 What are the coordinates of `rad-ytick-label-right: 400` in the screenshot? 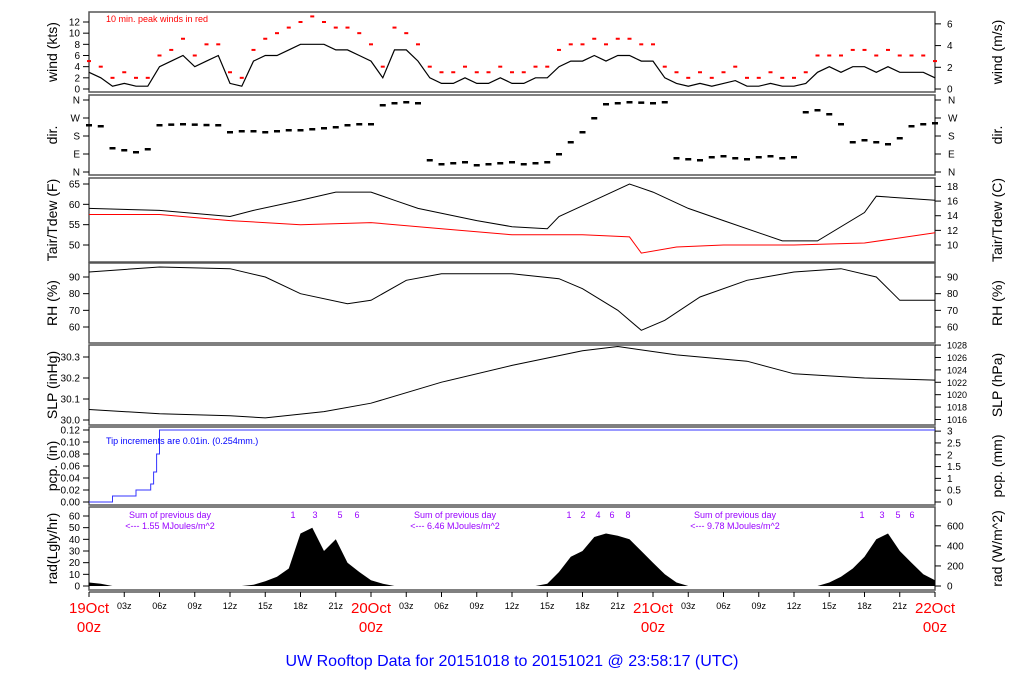 It's located at (955, 546).